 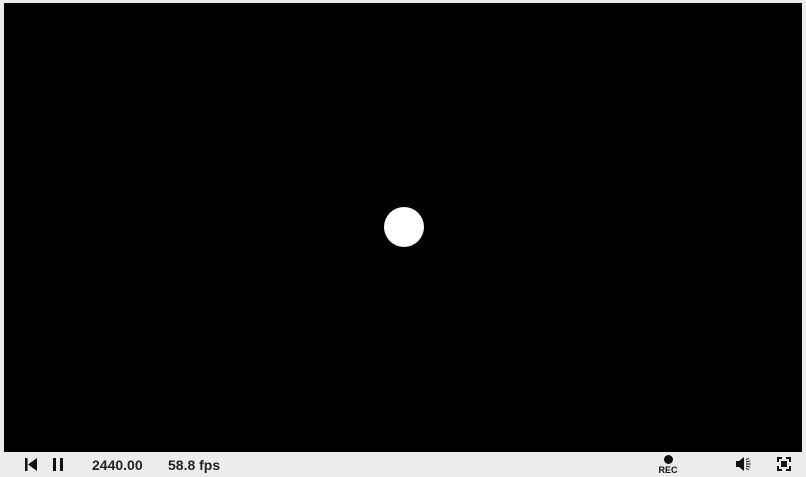 What do you see at coordinates (194, 465) in the screenshot?
I see `fps-readout: 58.8 fps` at bounding box center [194, 465].